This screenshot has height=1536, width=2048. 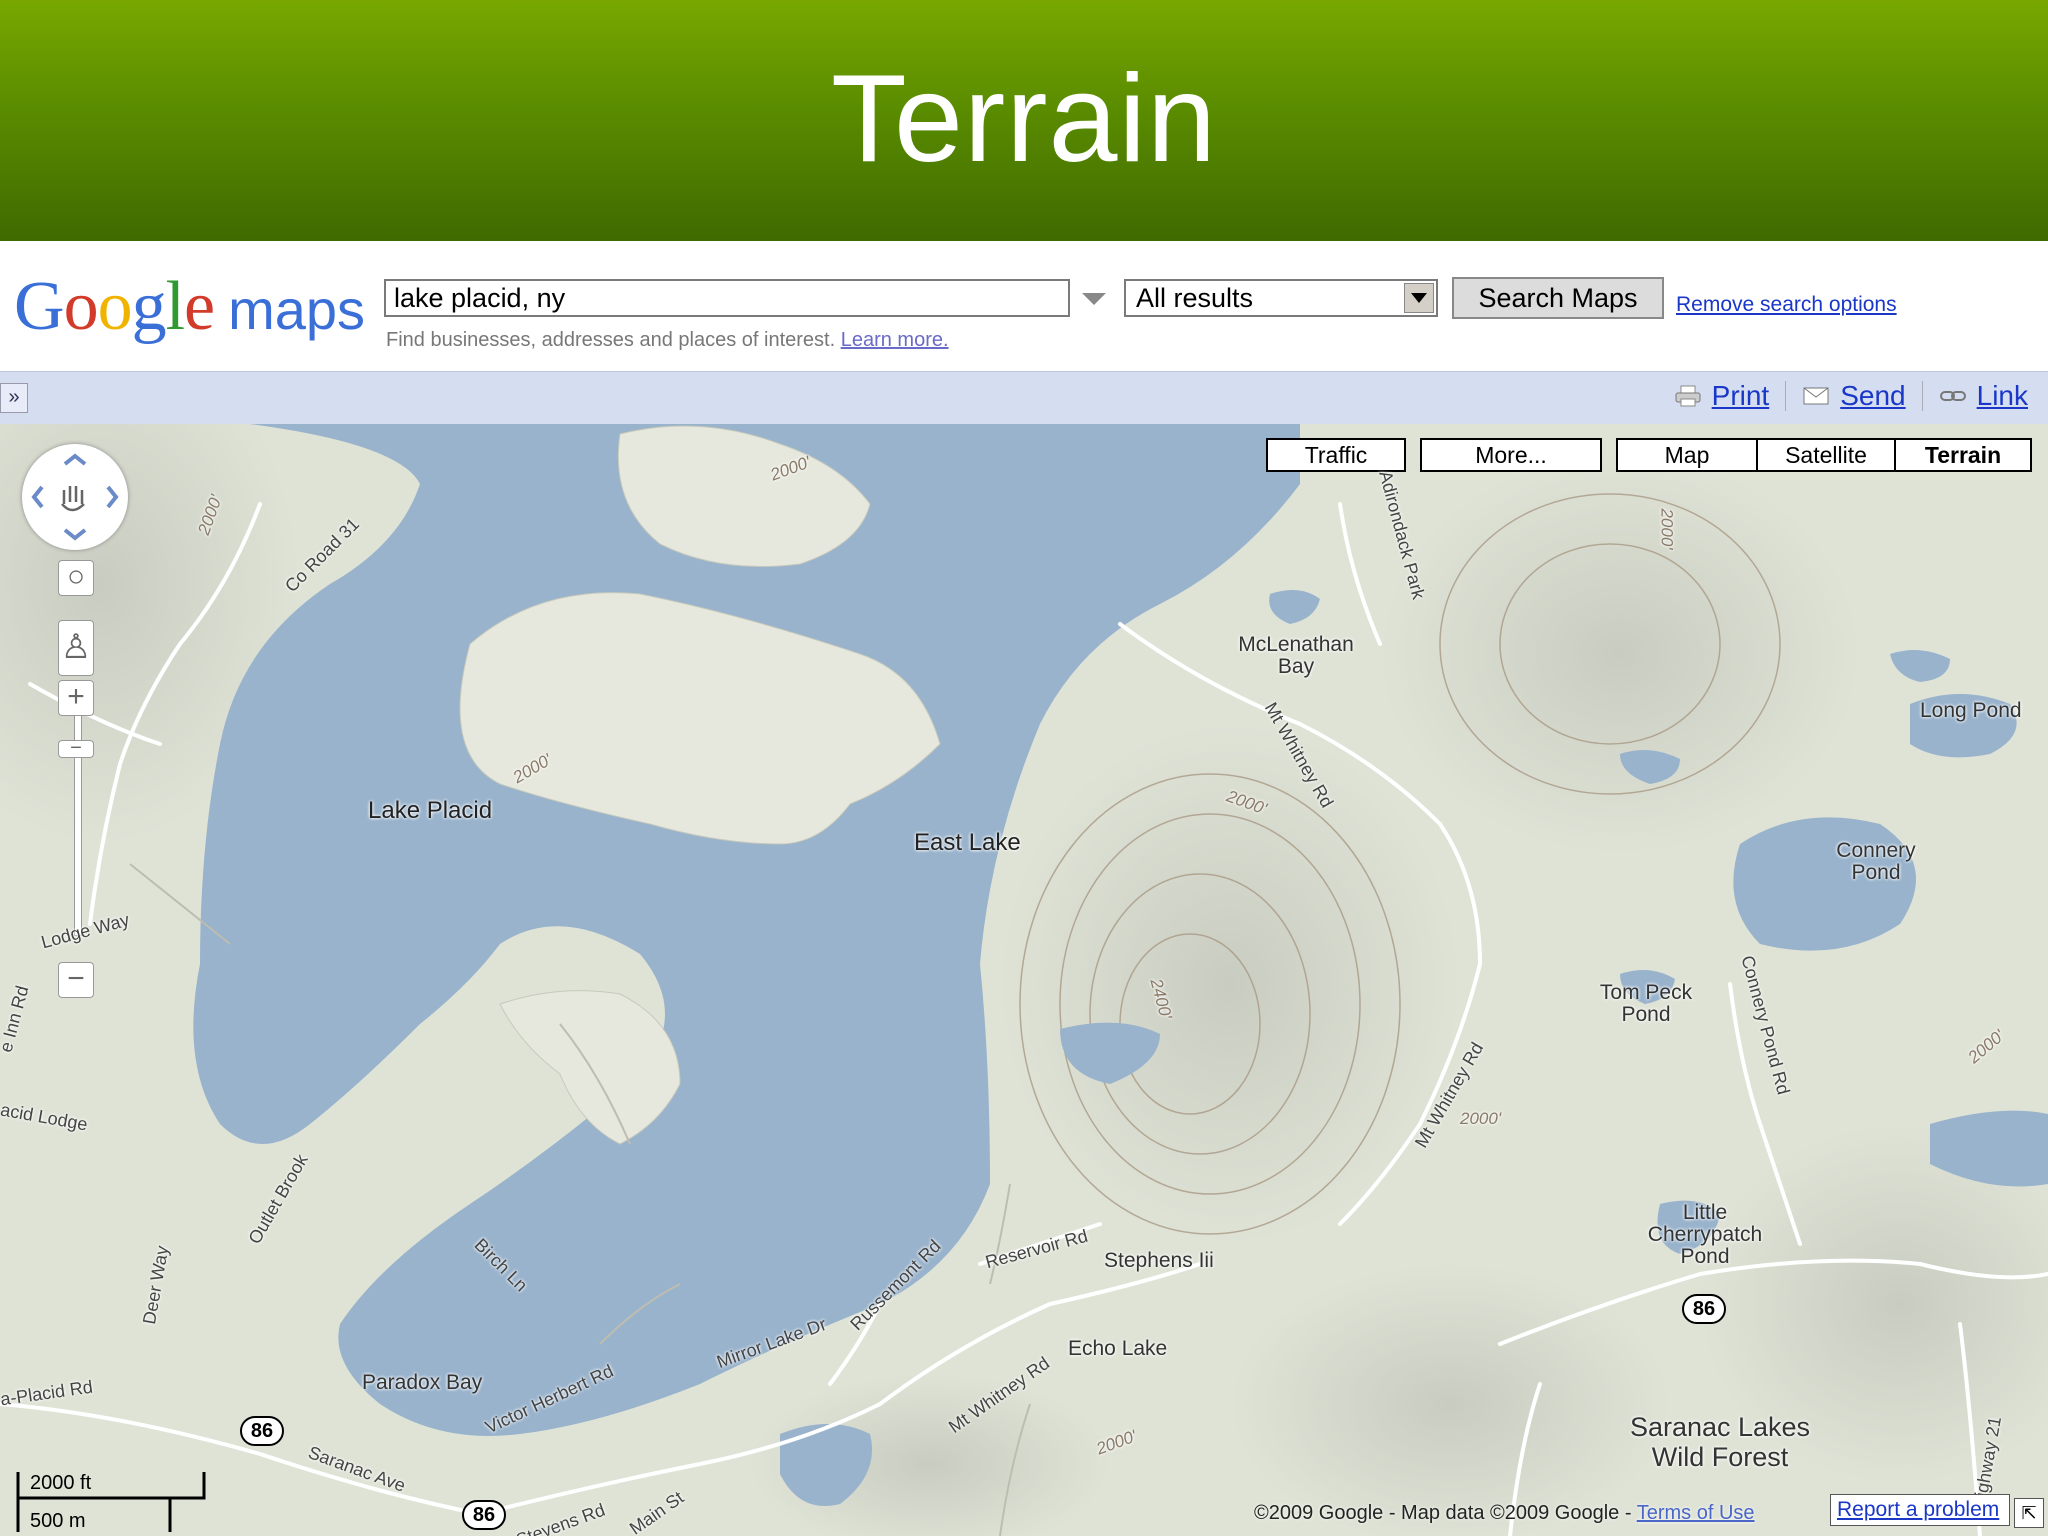 I want to click on terms-of-use-link: Terms of Use, so click(x=1696, y=1513).